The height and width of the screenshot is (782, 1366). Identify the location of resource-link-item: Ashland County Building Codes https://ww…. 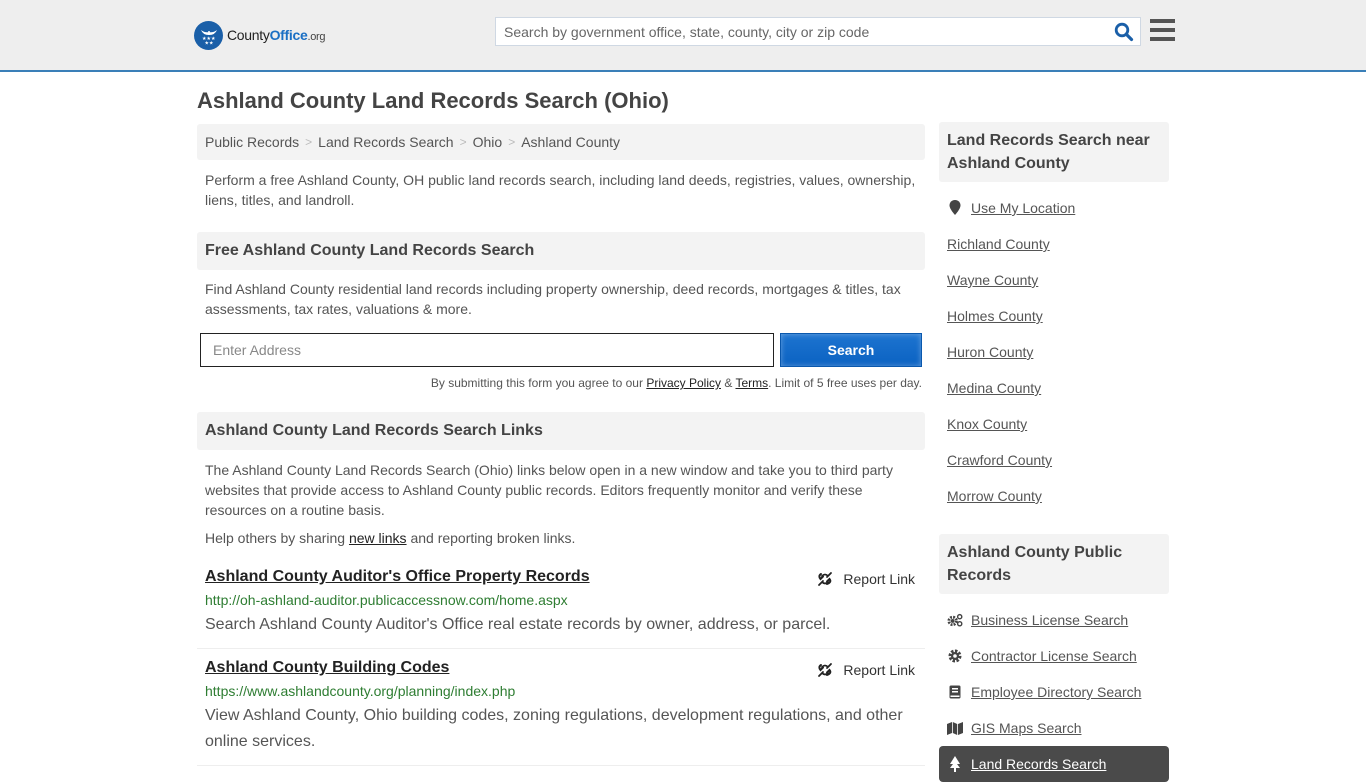
(561, 707).